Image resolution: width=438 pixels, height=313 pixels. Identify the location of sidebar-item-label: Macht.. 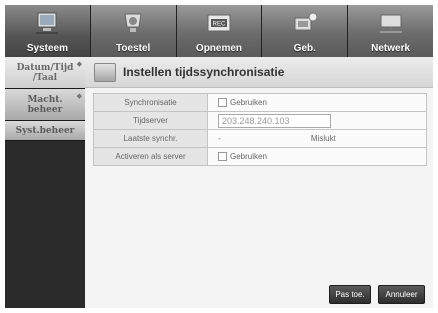
(45, 100).